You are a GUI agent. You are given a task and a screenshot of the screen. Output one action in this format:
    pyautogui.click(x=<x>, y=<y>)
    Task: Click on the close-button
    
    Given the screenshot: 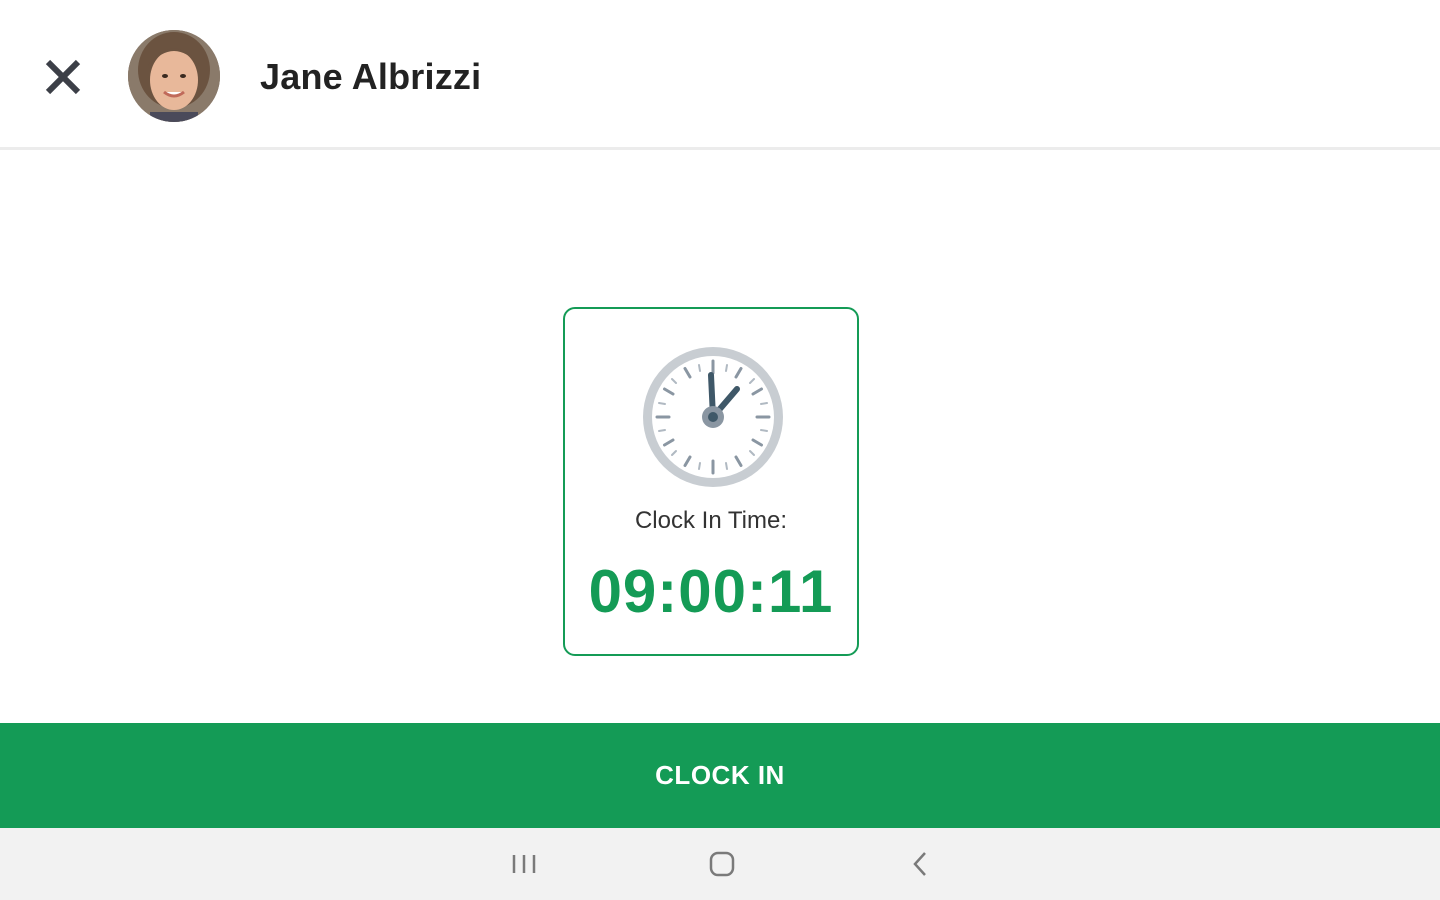 What is the action you would take?
    pyautogui.click(x=63, y=77)
    